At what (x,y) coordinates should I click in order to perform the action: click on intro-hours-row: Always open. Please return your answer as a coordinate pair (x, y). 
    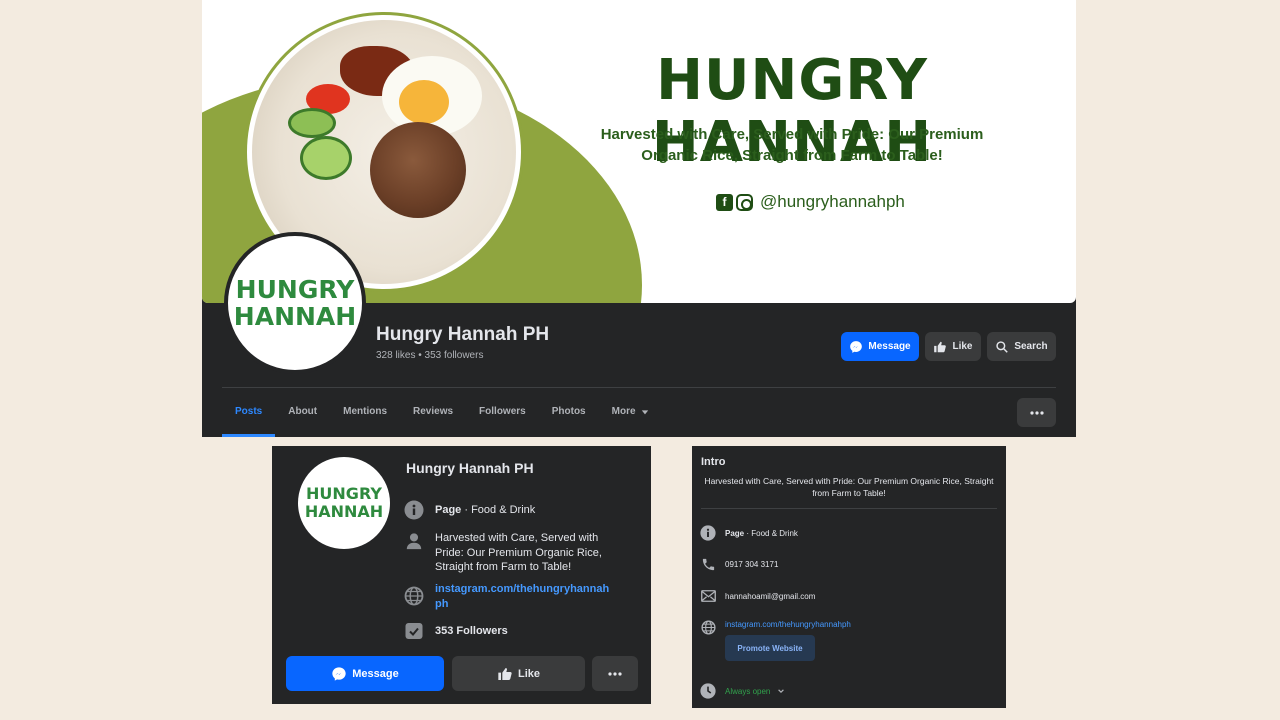
    Looking at the image, I should click on (742, 691).